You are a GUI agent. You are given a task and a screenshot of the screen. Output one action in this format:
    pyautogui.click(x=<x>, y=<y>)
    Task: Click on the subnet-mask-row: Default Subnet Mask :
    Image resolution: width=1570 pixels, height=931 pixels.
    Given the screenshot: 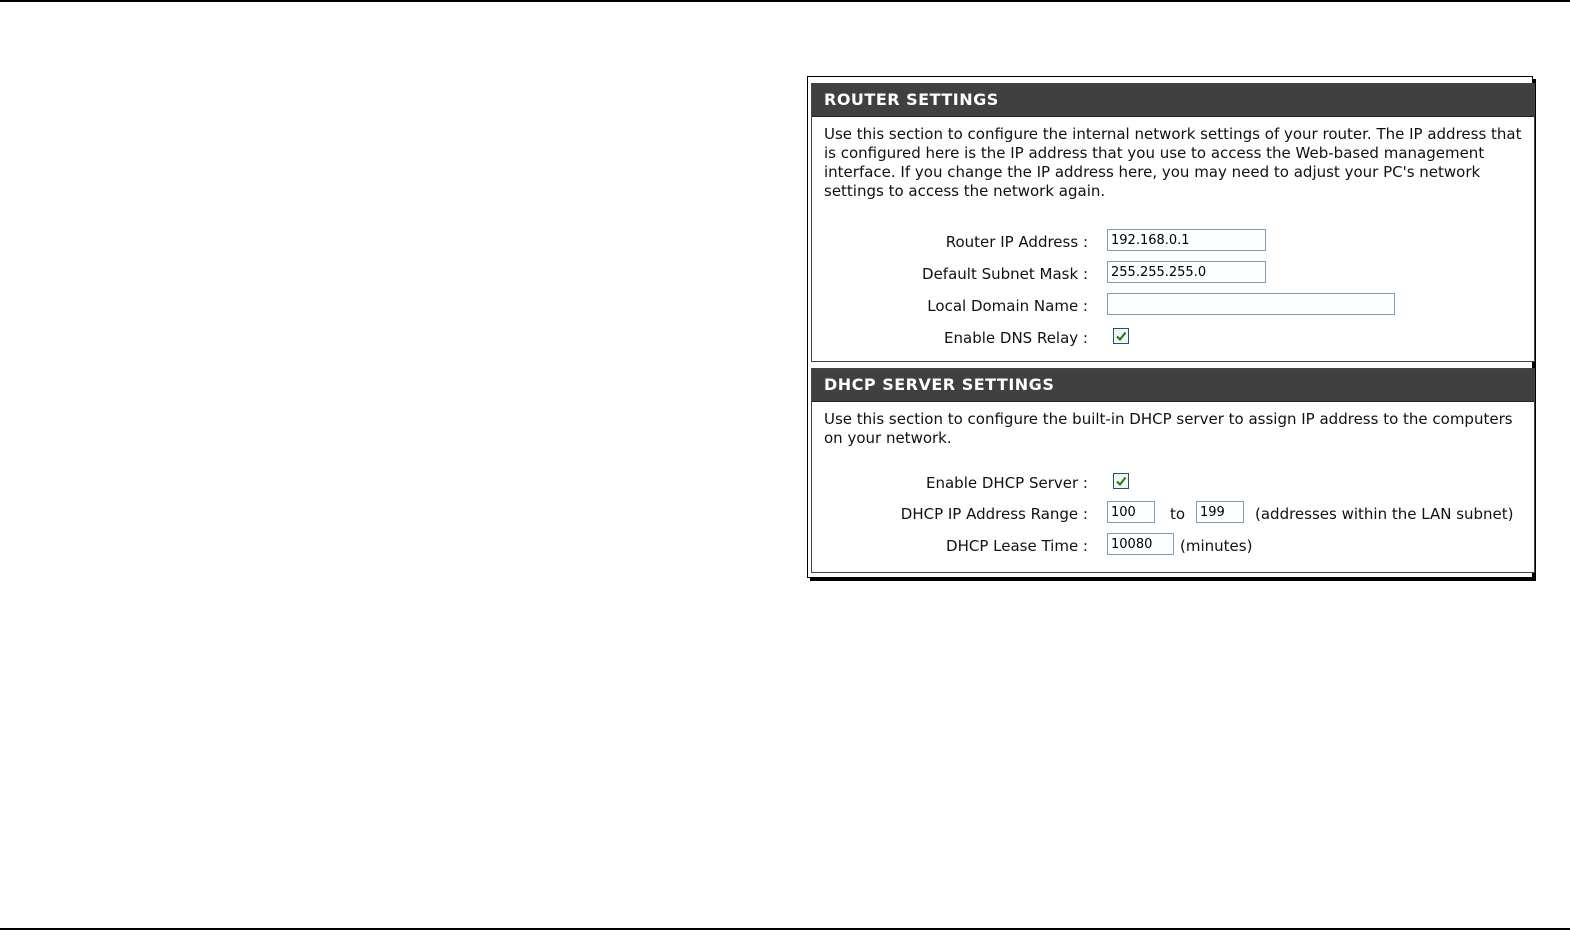 What is the action you would take?
    pyautogui.click(x=1173, y=274)
    